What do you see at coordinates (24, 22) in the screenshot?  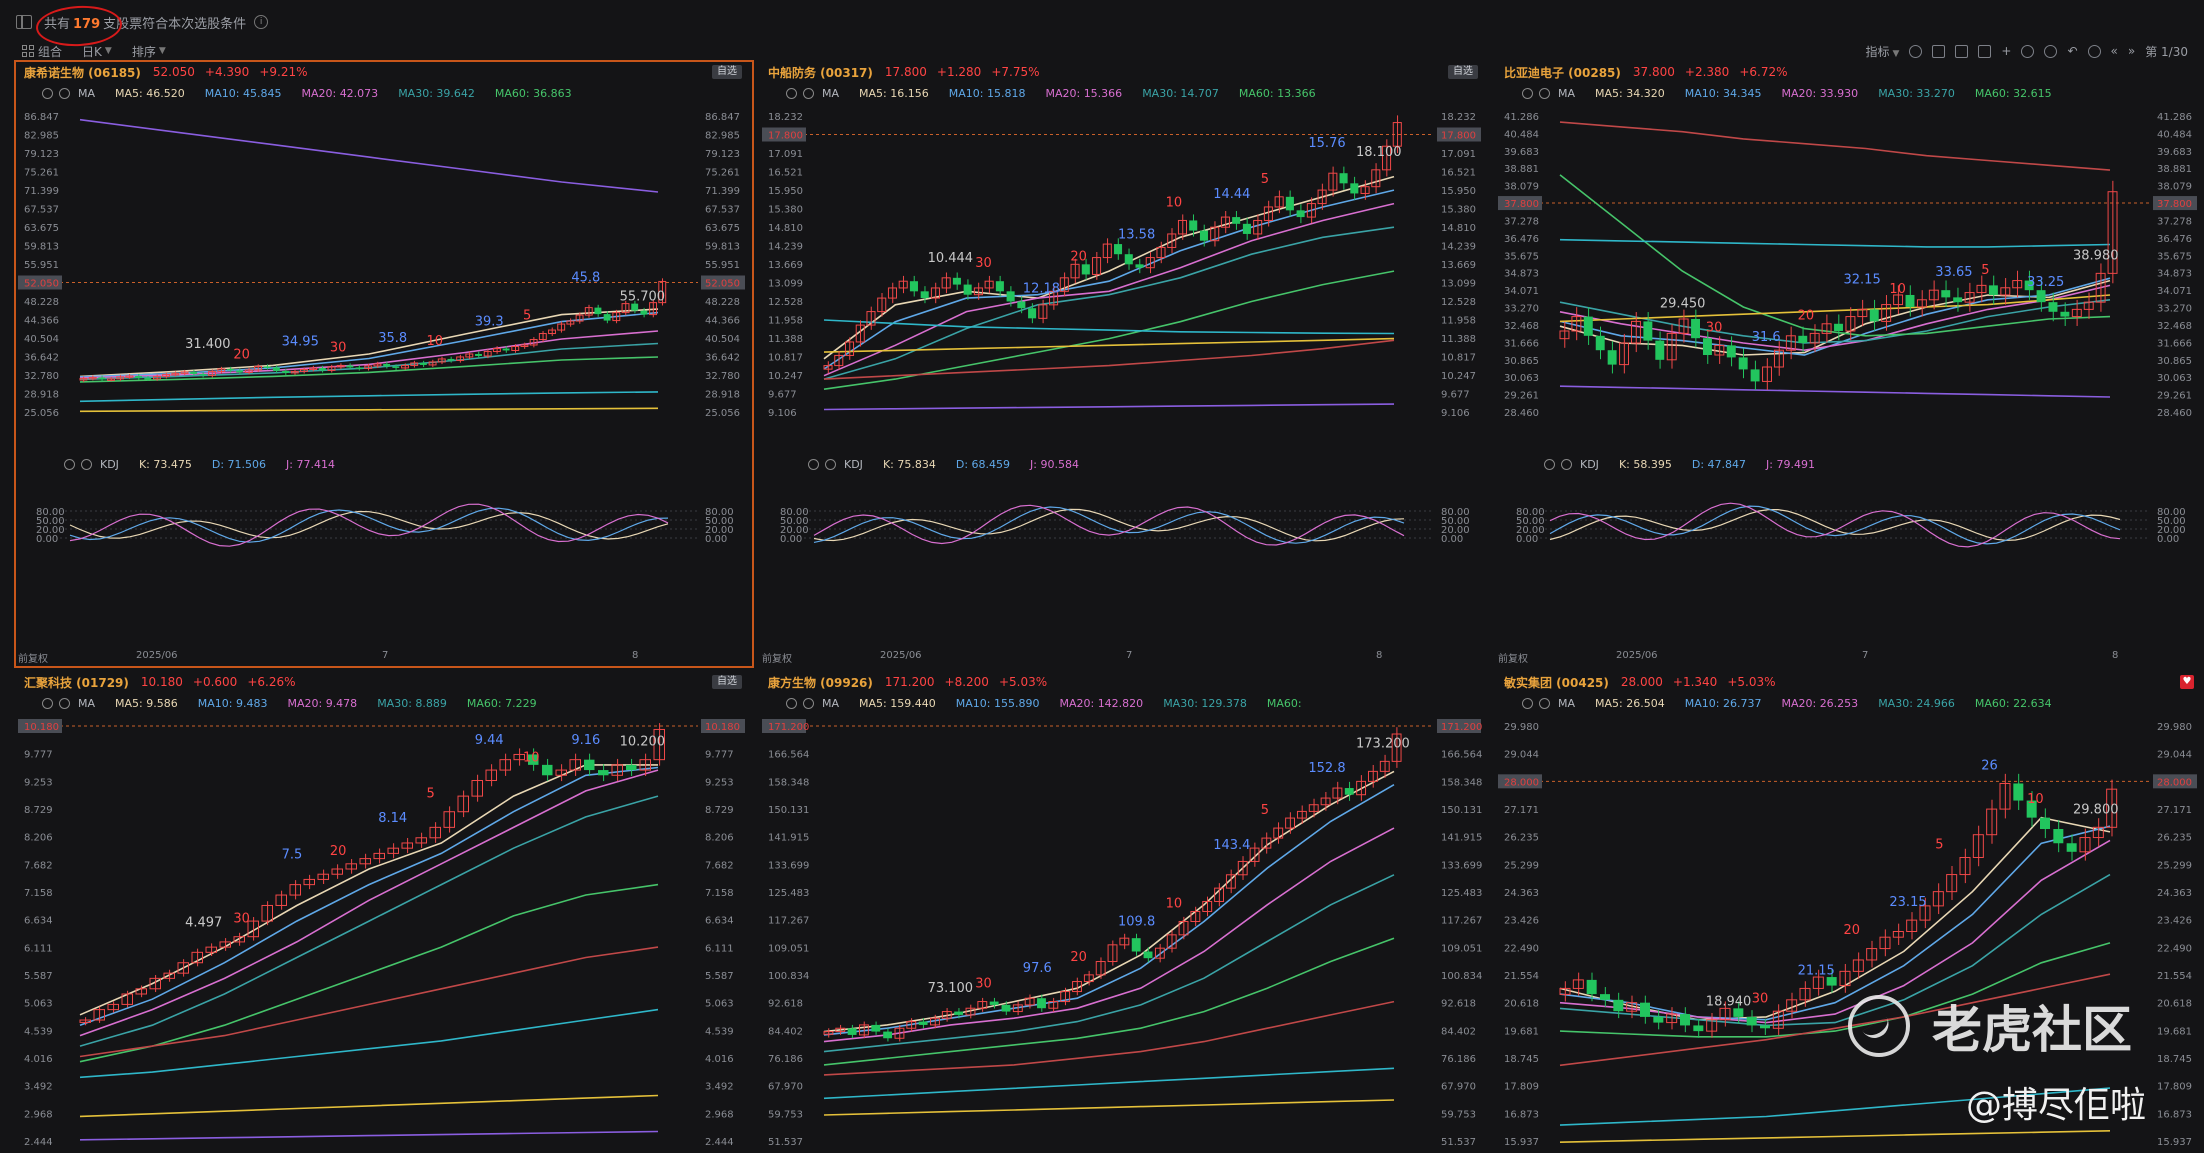 I see `sidebar-toggle-icon` at bounding box center [24, 22].